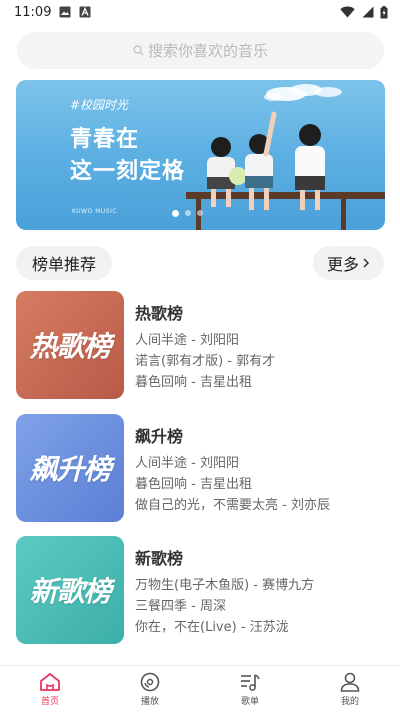  What do you see at coordinates (212, 627) in the screenshot?
I see `track-item: 你在，不在(Live) - 汪苏泷` at bounding box center [212, 627].